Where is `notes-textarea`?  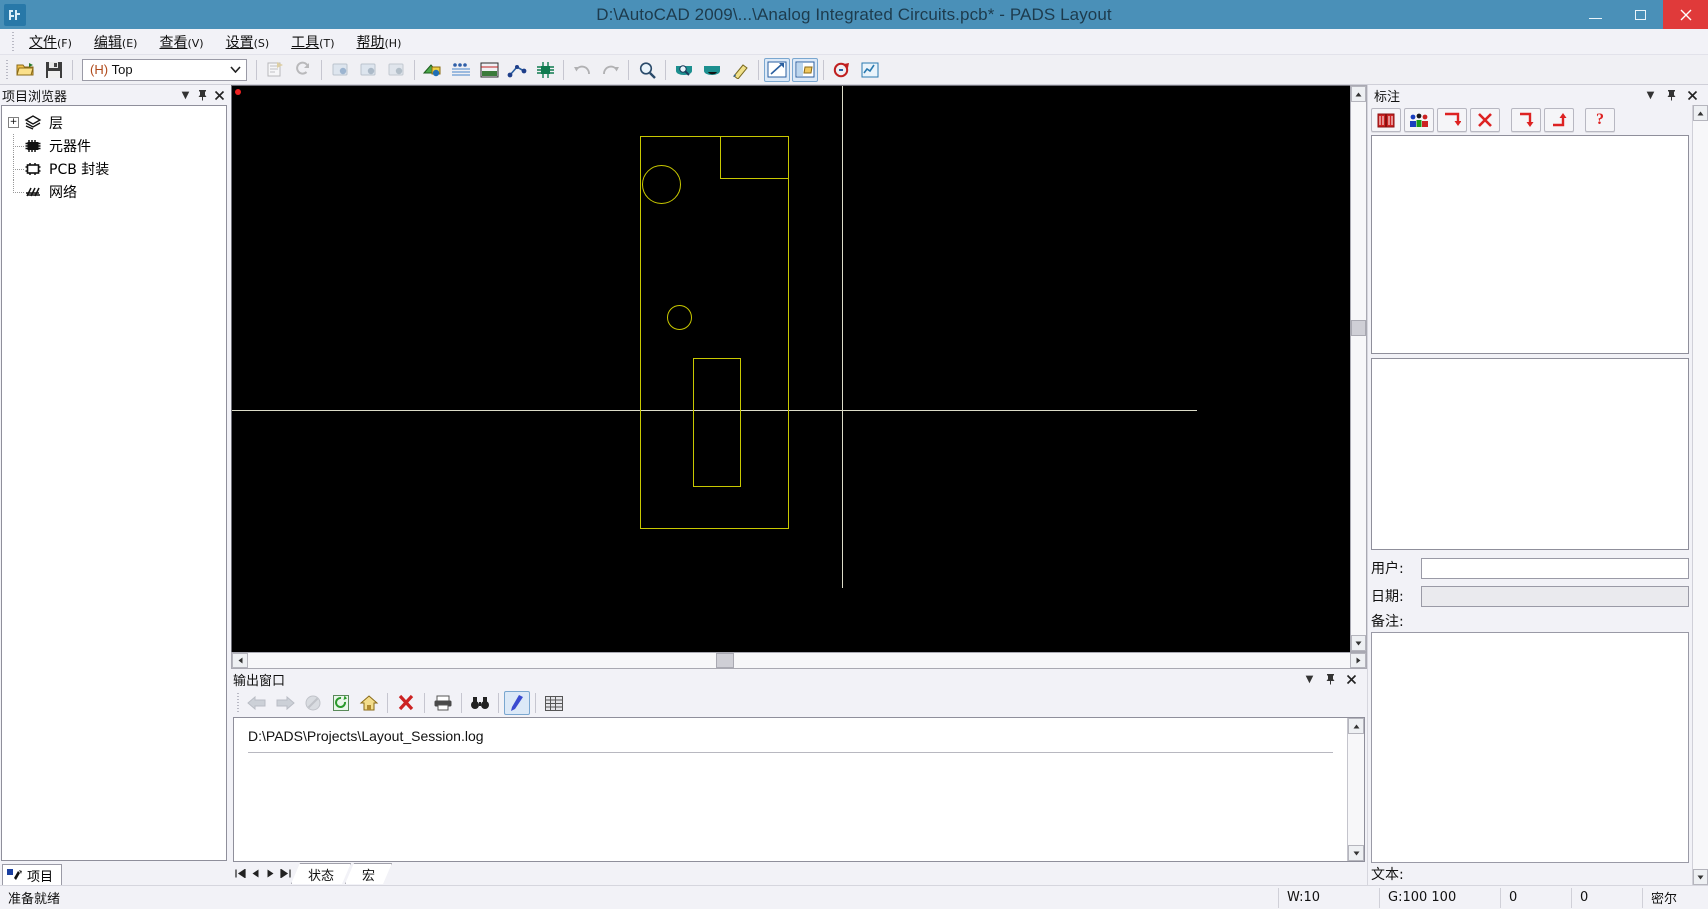
notes-textarea is located at coordinates (1530, 747).